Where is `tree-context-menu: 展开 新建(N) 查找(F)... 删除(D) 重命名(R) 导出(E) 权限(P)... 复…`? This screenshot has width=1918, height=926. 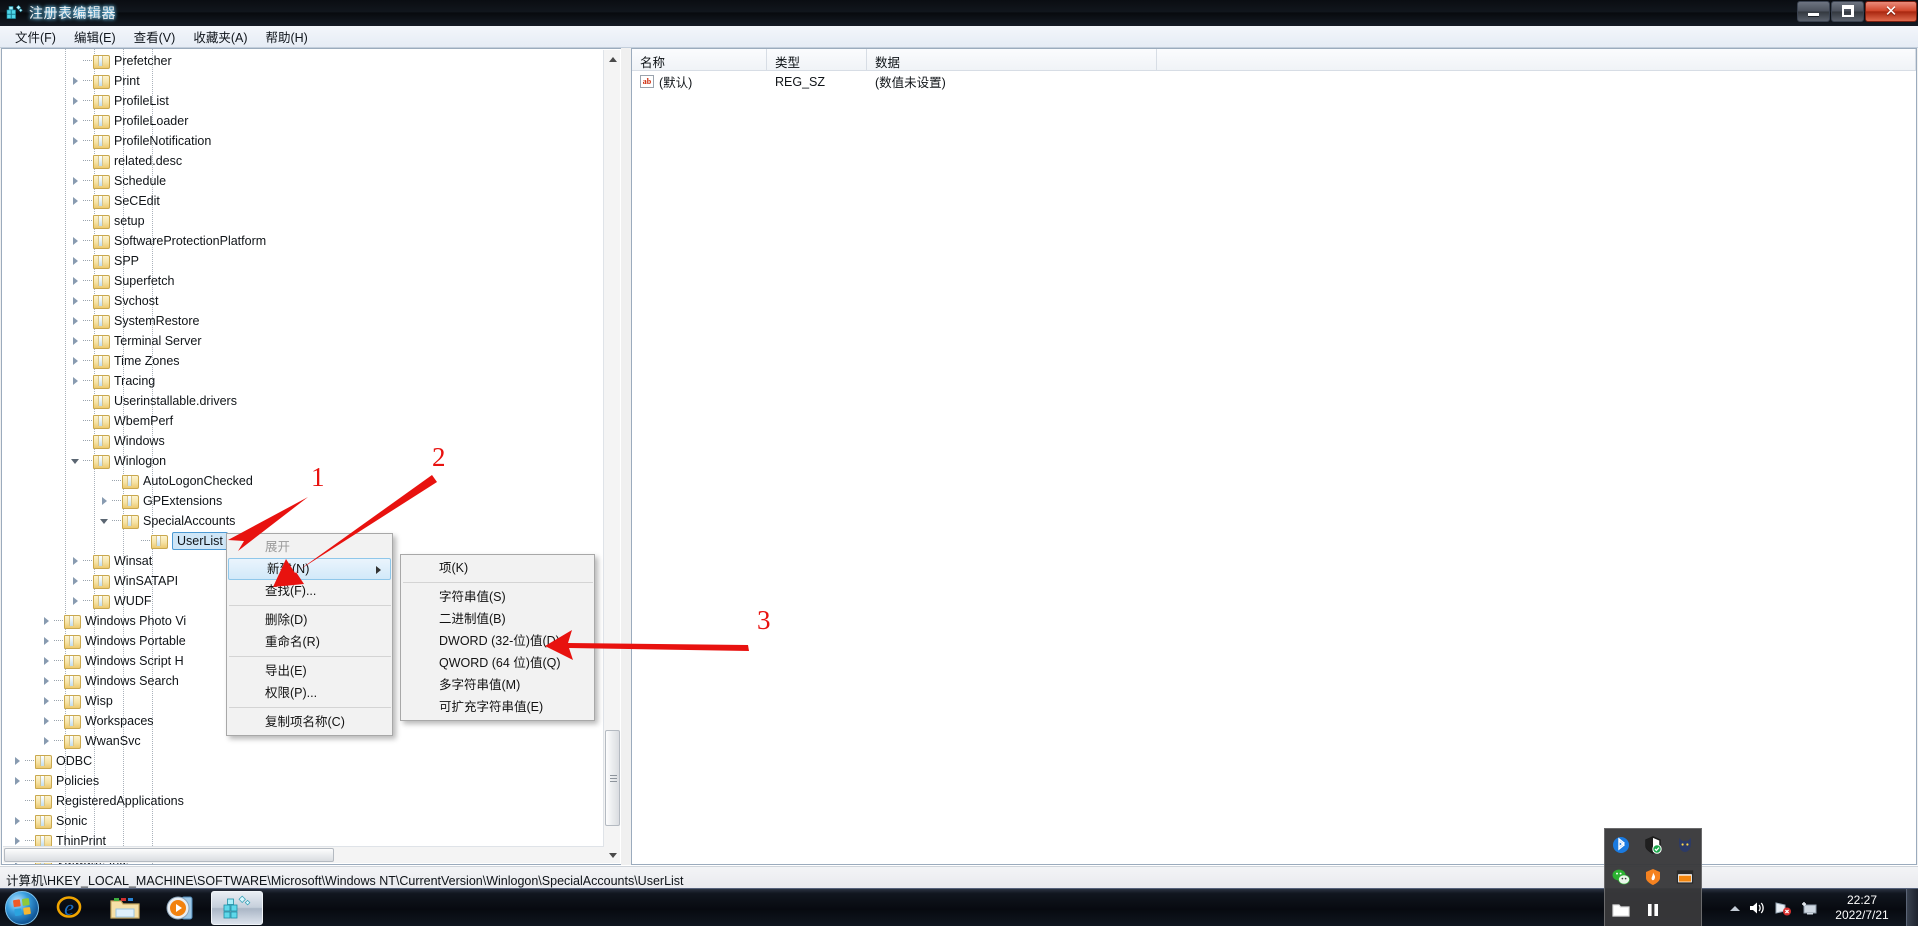 tree-context-menu: 展开 新建(N) 查找(F)... 删除(D) 重命名(R) 导出(E) 权限(P)... 复… is located at coordinates (309, 634).